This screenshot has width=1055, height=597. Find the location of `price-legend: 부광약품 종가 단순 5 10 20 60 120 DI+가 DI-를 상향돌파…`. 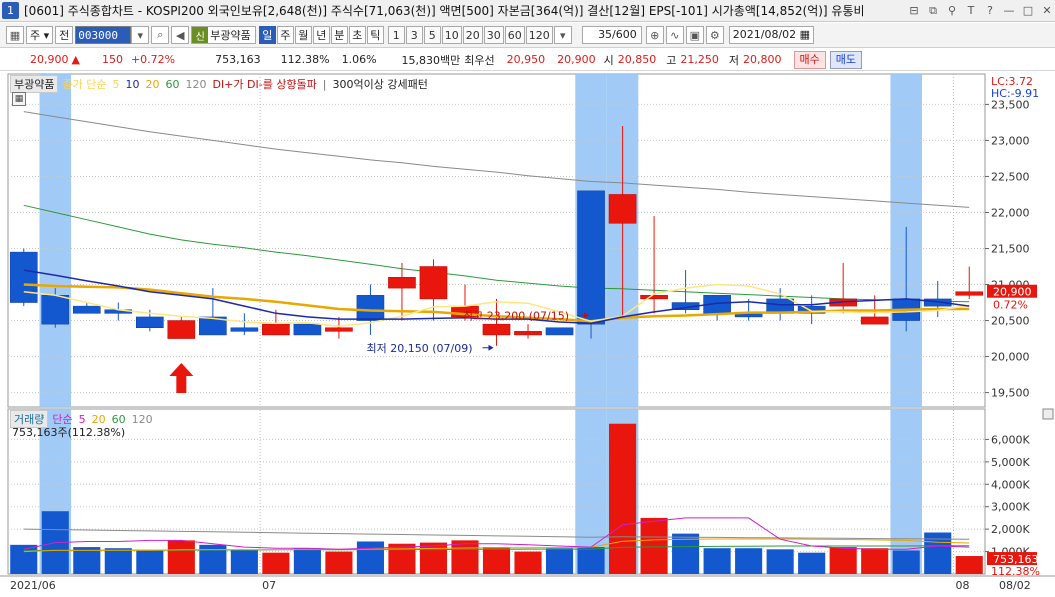

price-legend: 부광약품 종가 단순 5 10 20 60 120 DI+가 DI-를 상향돌파… is located at coordinates (222, 84).